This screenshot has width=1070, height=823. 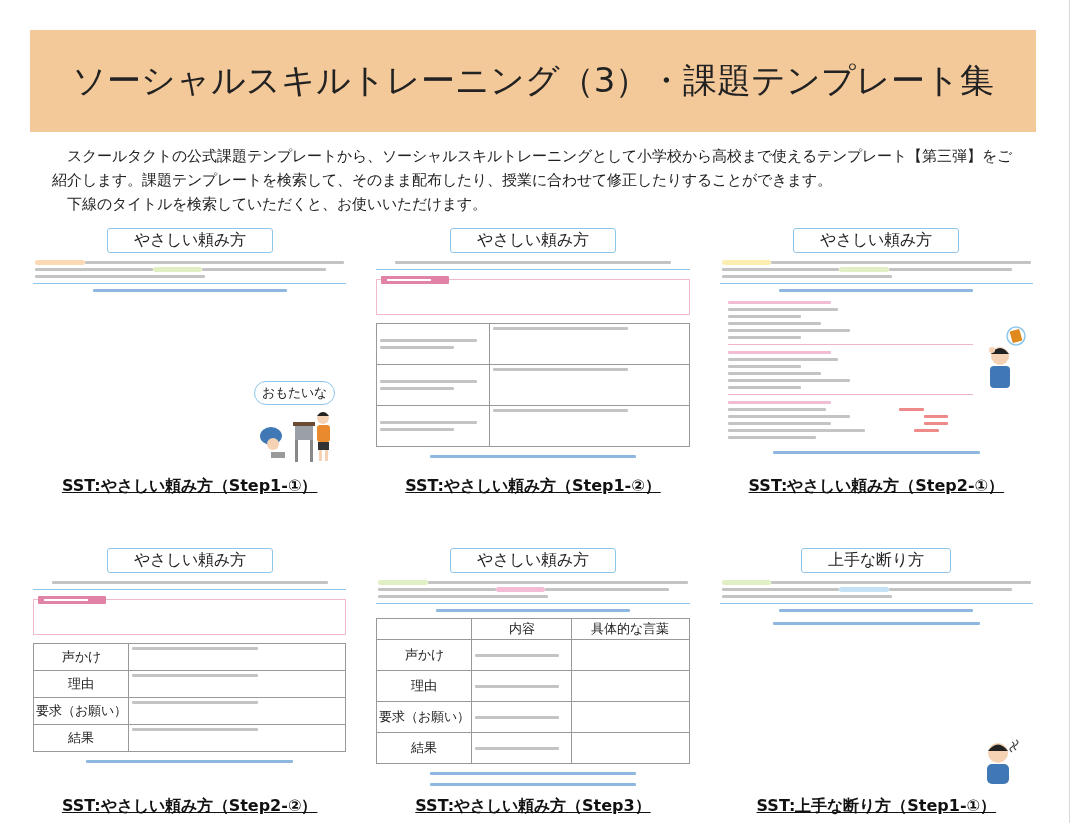 I want to click on template-title-link: SST:やさしい頼み方（Step1-②）, so click(x=533, y=486).